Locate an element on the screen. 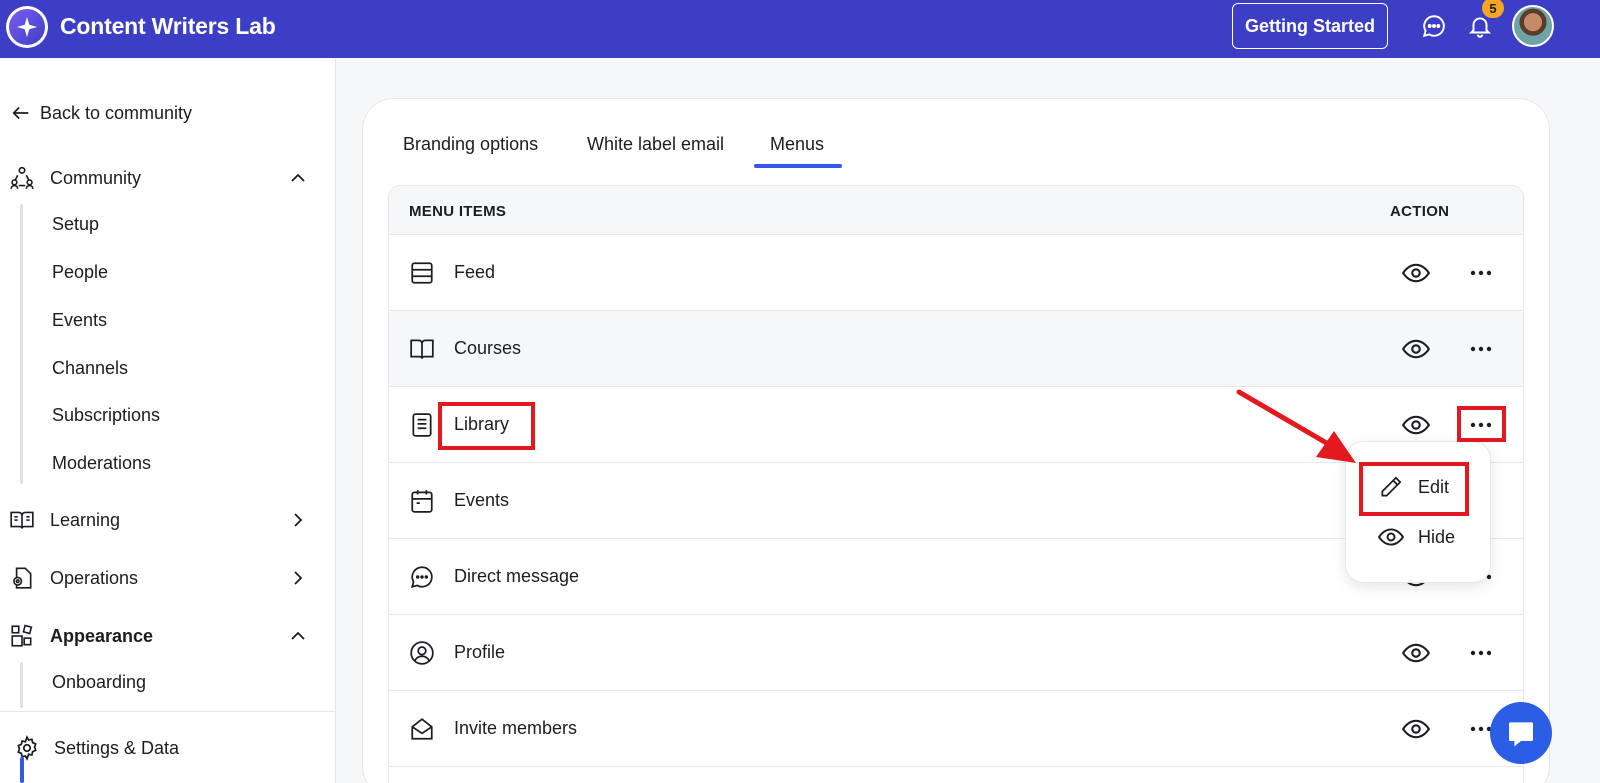  chat-icon is located at coordinates (1434, 26).